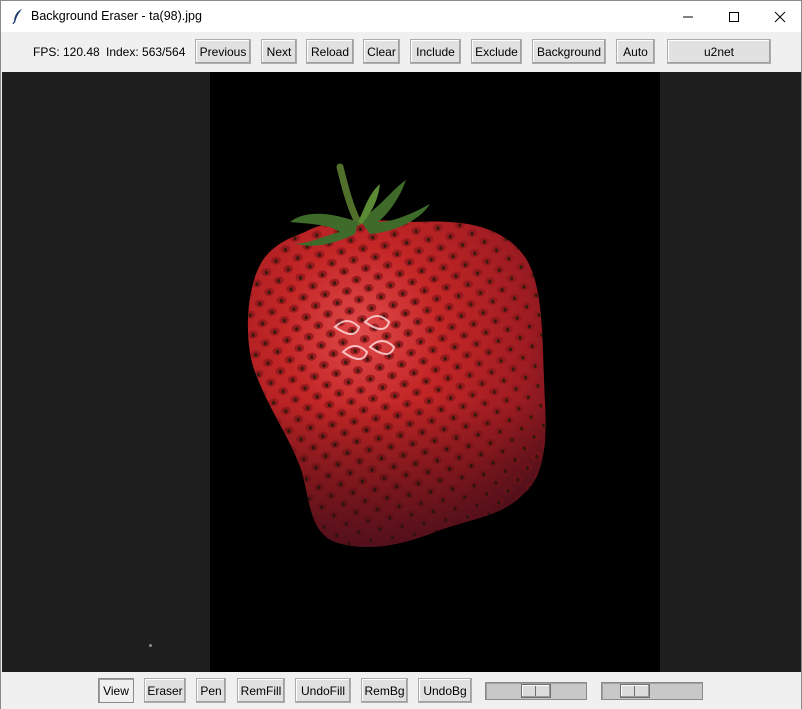 This screenshot has width=802, height=709. What do you see at coordinates (569, 51) in the screenshot?
I see `background-button: Background` at bounding box center [569, 51].